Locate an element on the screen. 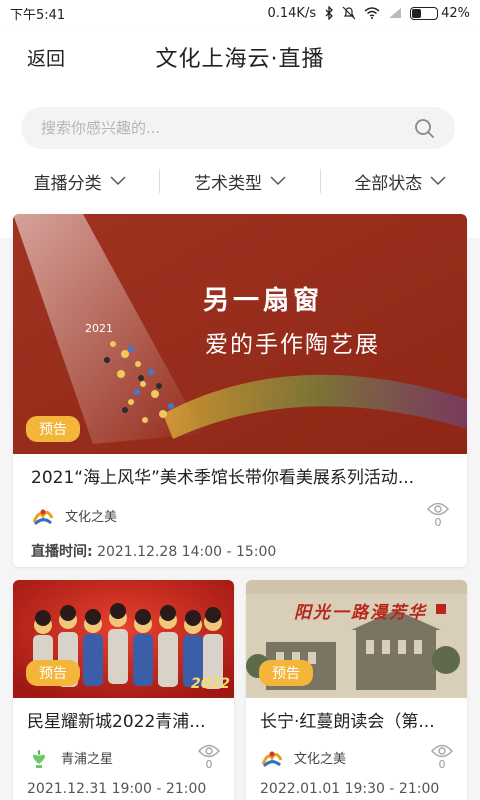 This screenshot has height=800, width=480. signal-icon is located at coordinates (395, 13).